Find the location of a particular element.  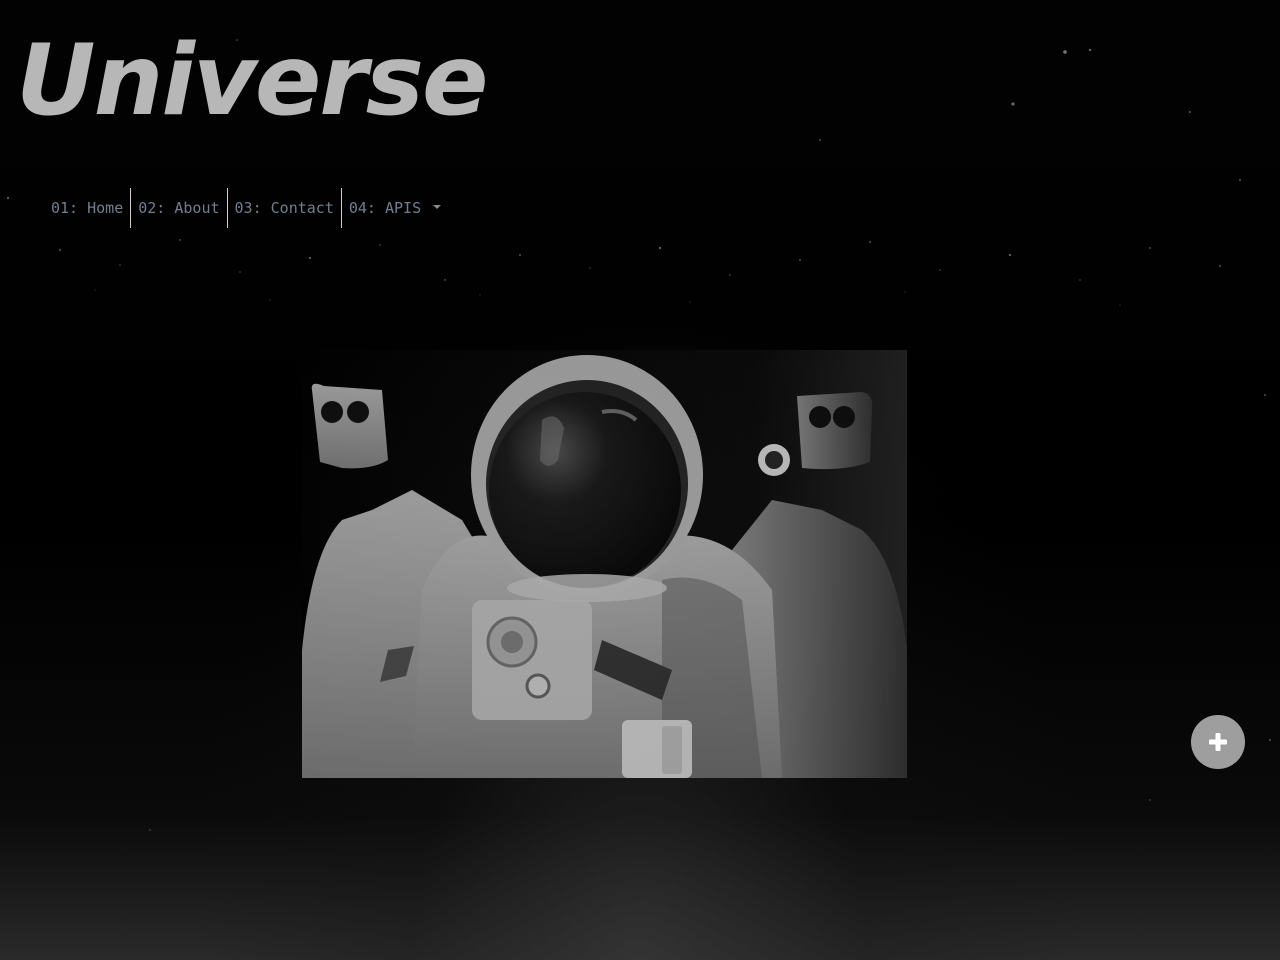

nav-item-label: 03: Contact is located at coordinates (284, 208).